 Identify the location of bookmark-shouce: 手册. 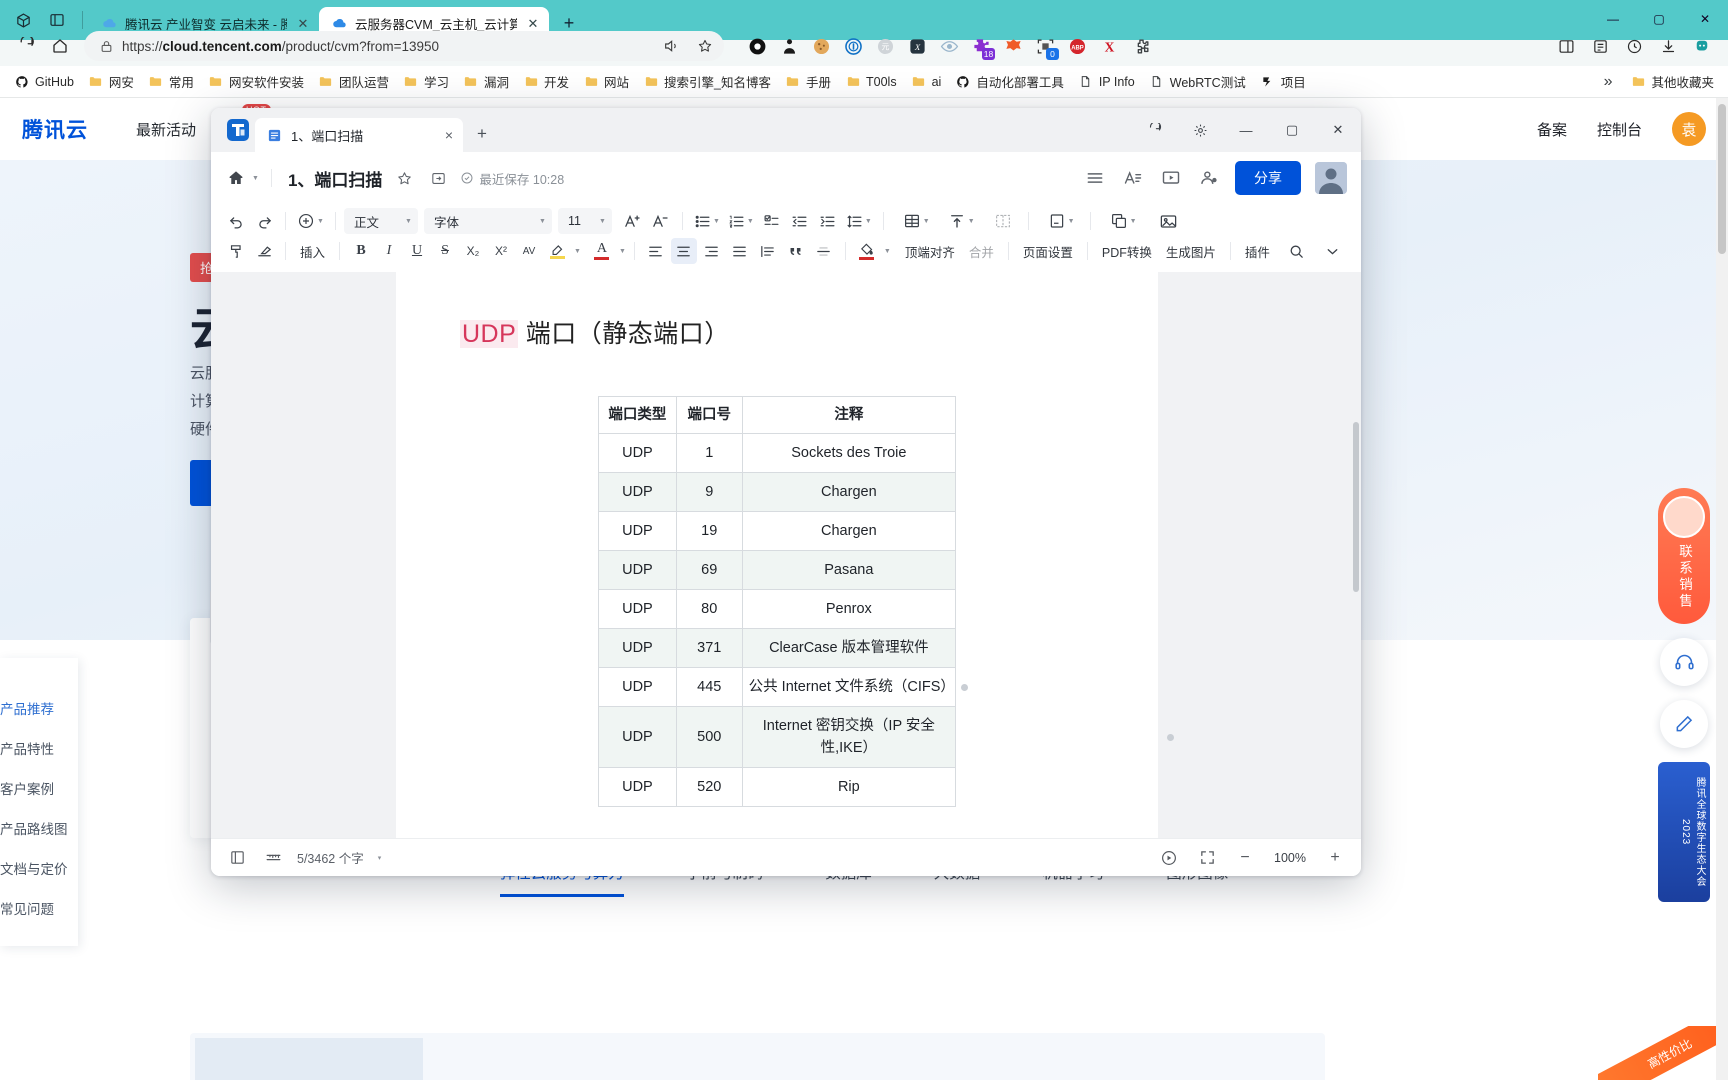
(808, 81).